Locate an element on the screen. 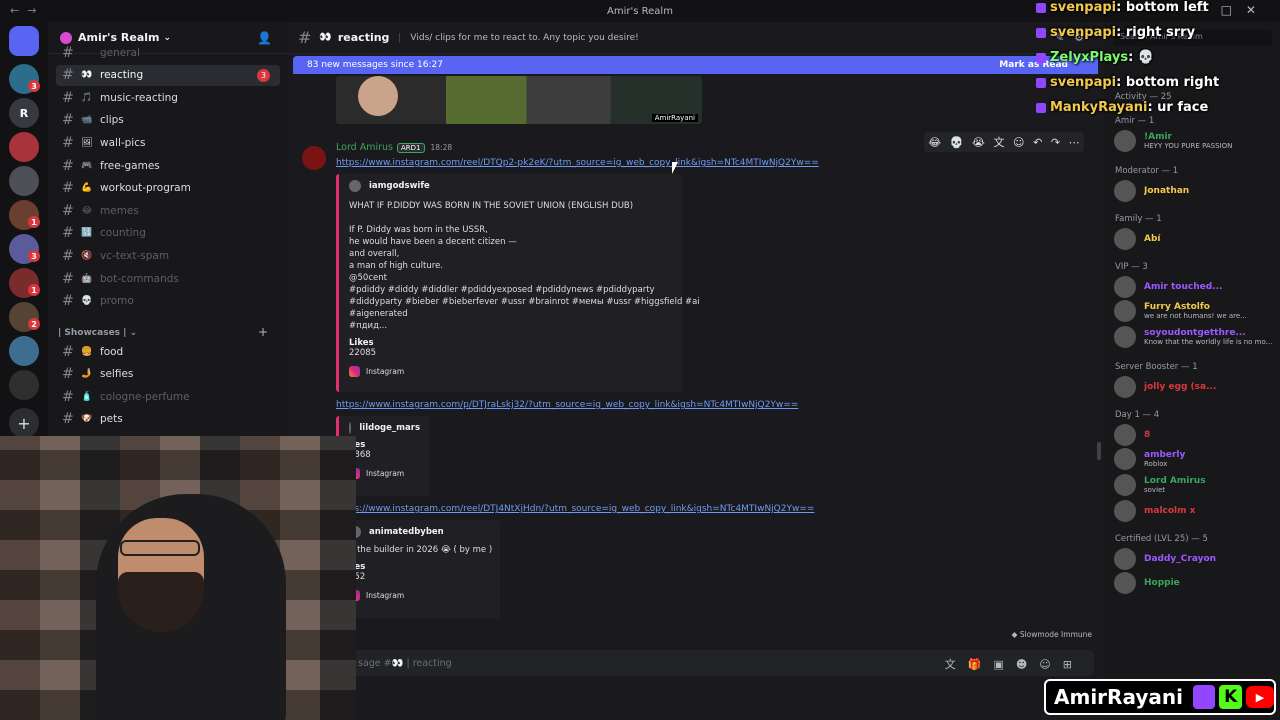  channel-counting: # 🔢 counting is located at coordinates (168, 233).